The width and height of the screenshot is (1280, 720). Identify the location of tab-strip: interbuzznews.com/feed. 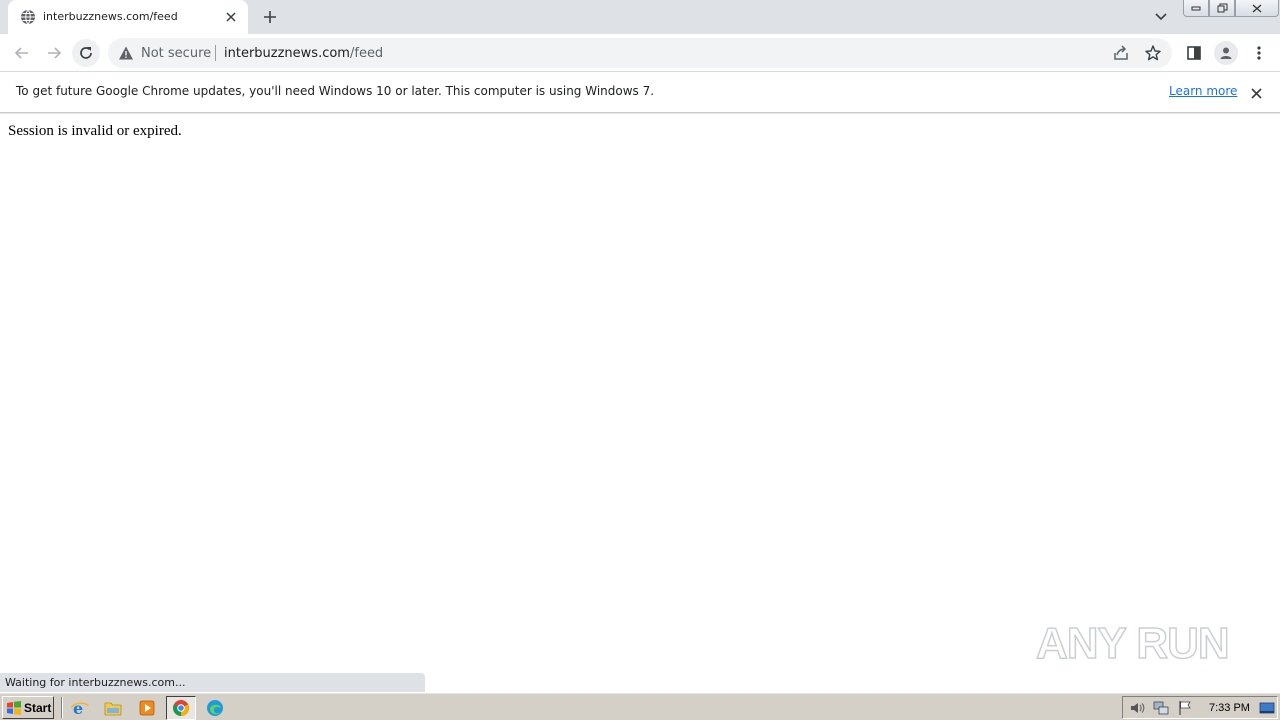
(640, 17).